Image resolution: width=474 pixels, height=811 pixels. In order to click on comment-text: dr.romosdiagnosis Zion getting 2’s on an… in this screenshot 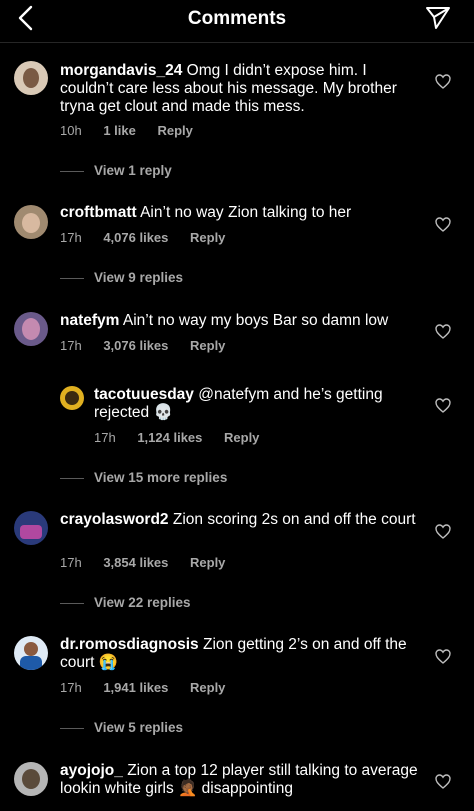, I will do `click(240, 654)`.